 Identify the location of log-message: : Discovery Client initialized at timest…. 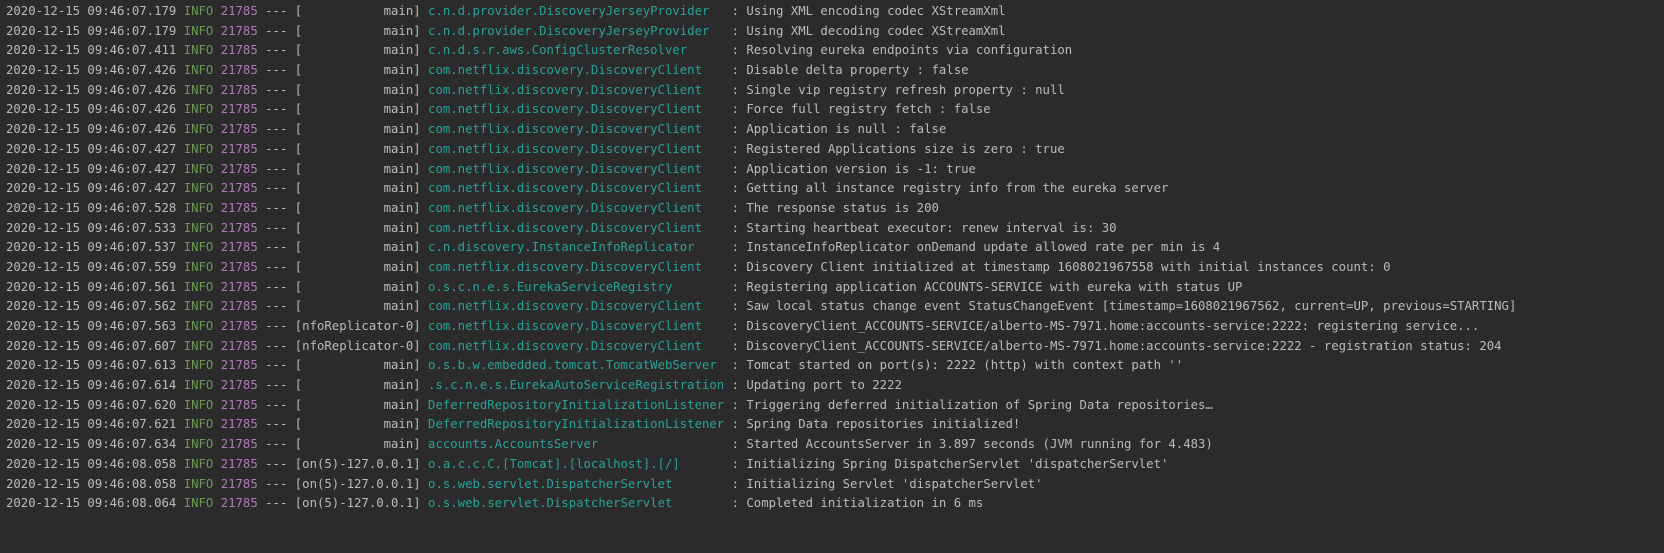
(1061, 266).